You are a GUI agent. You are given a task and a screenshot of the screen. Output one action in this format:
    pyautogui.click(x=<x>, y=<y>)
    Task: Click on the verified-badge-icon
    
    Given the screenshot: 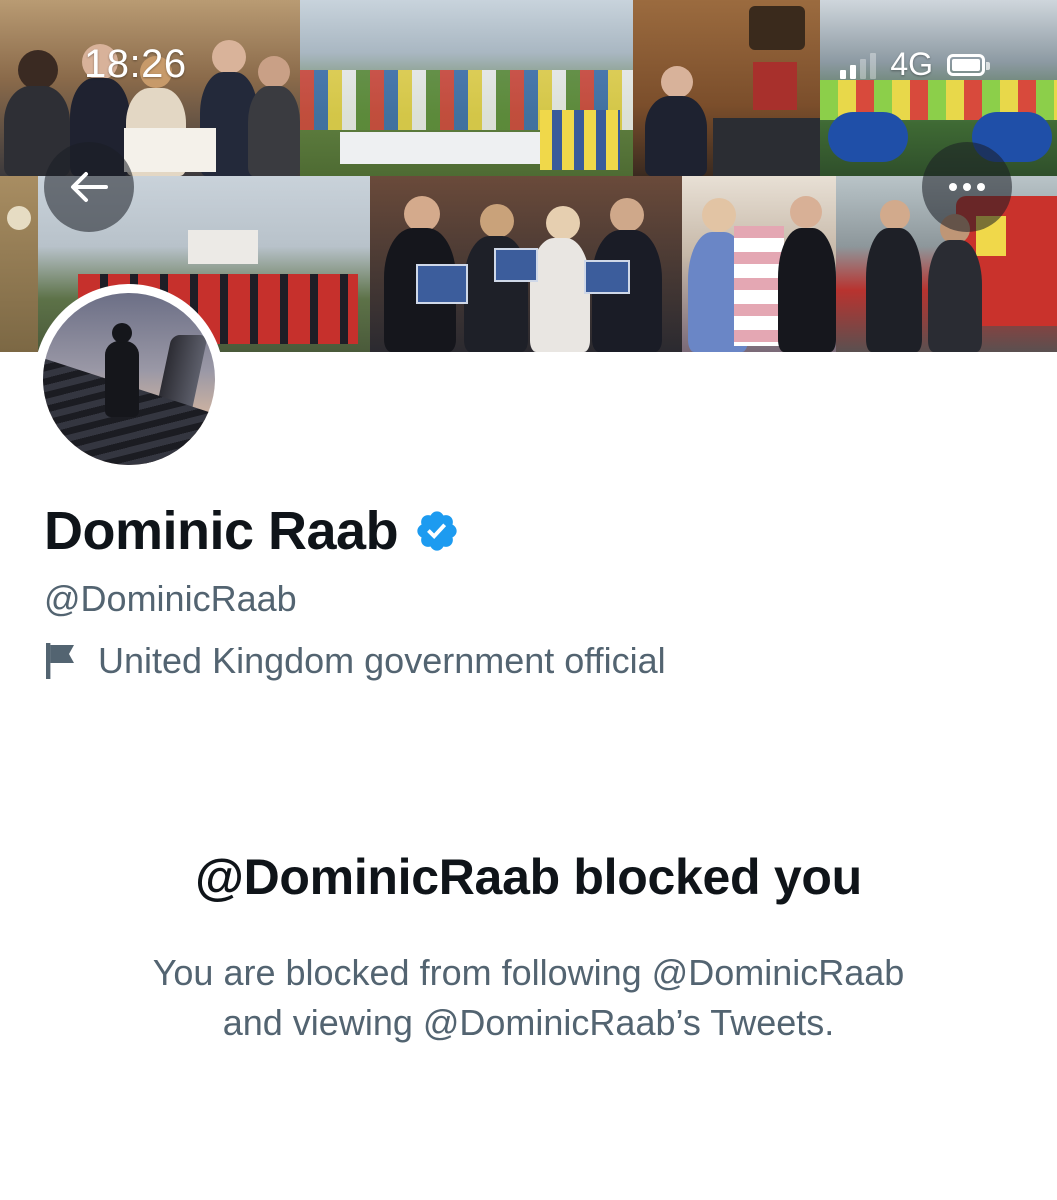 What is the action you would take?
    pyautogui.click(x=437, y=531)
    